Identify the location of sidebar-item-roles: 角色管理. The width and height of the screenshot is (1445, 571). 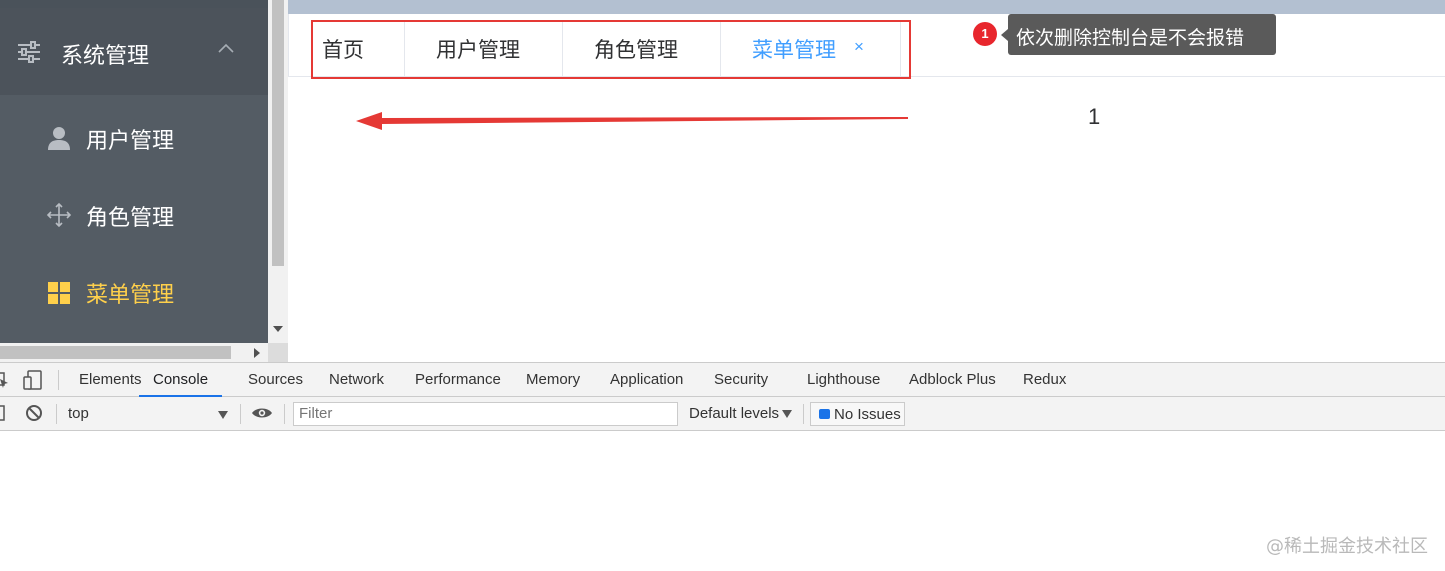
(134, 214).